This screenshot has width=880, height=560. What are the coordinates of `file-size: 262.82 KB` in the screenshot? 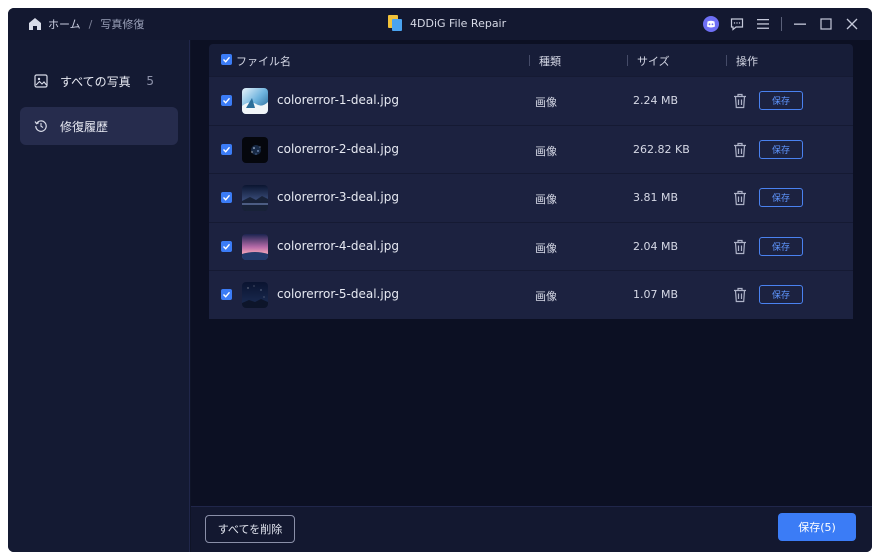 It's located at (661, 149).